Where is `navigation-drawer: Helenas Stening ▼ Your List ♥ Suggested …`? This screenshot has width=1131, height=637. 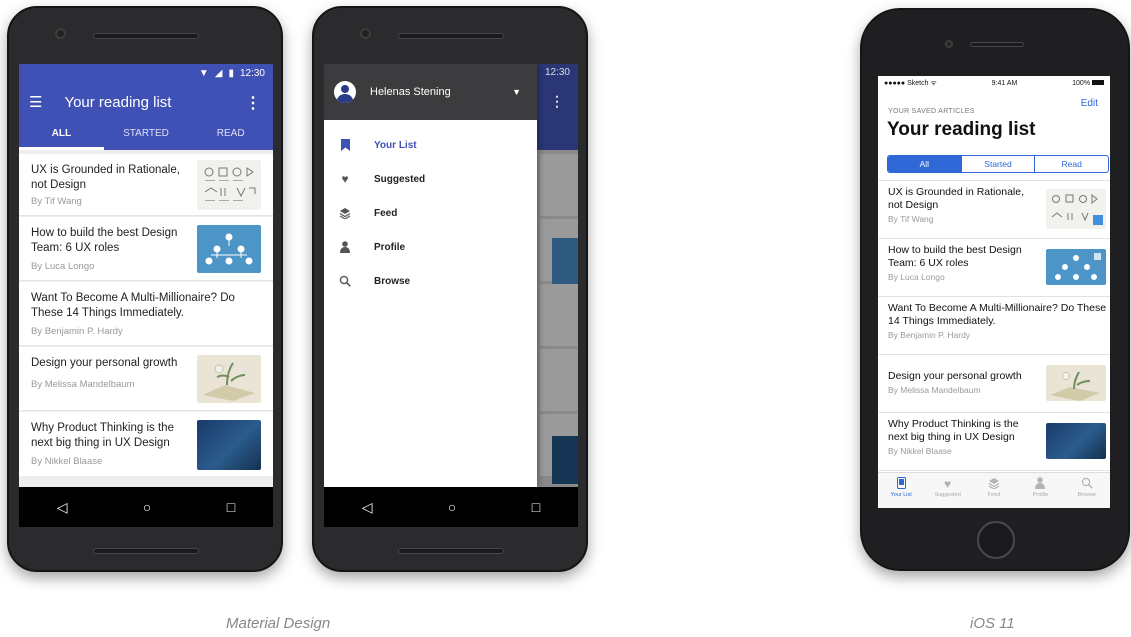 navigation-drawer: Helenas Stening ▼ Your List ♥ Suggested … is located at coordinates (430, 275).